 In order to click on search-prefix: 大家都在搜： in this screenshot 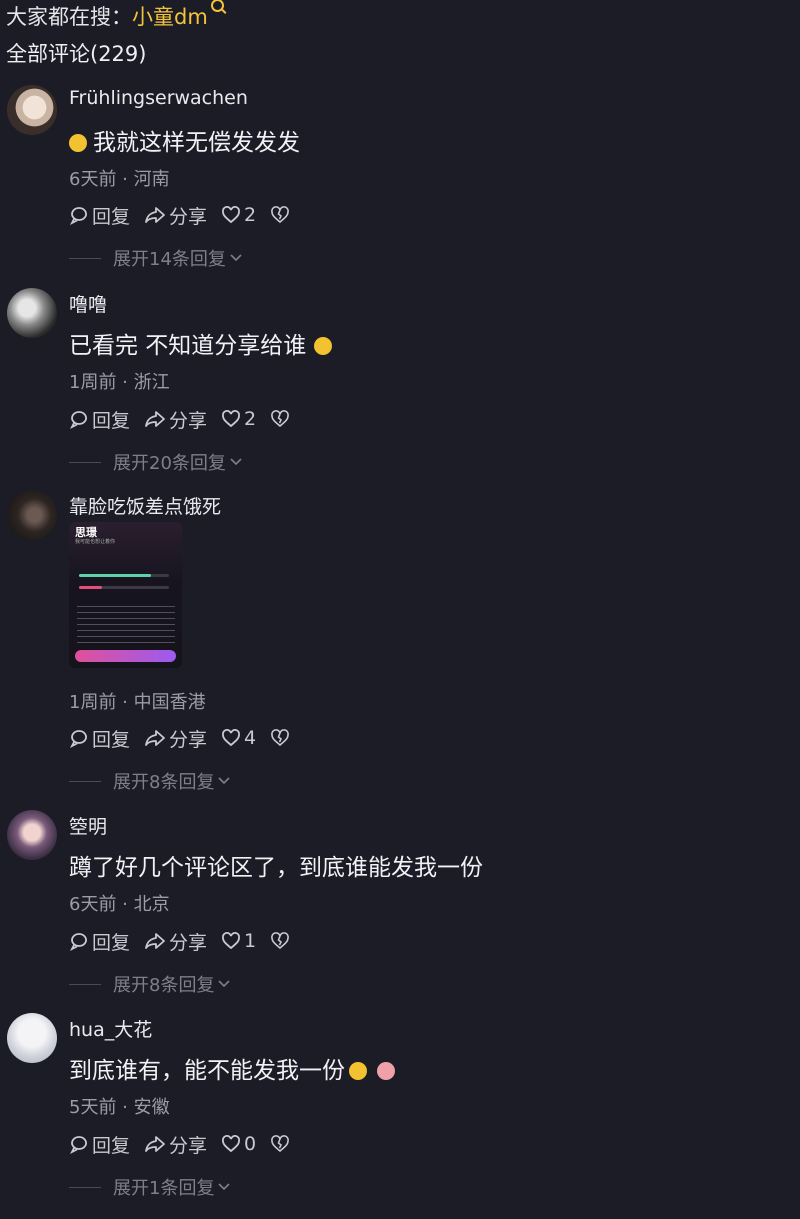, I will do `click(69, 17)`.